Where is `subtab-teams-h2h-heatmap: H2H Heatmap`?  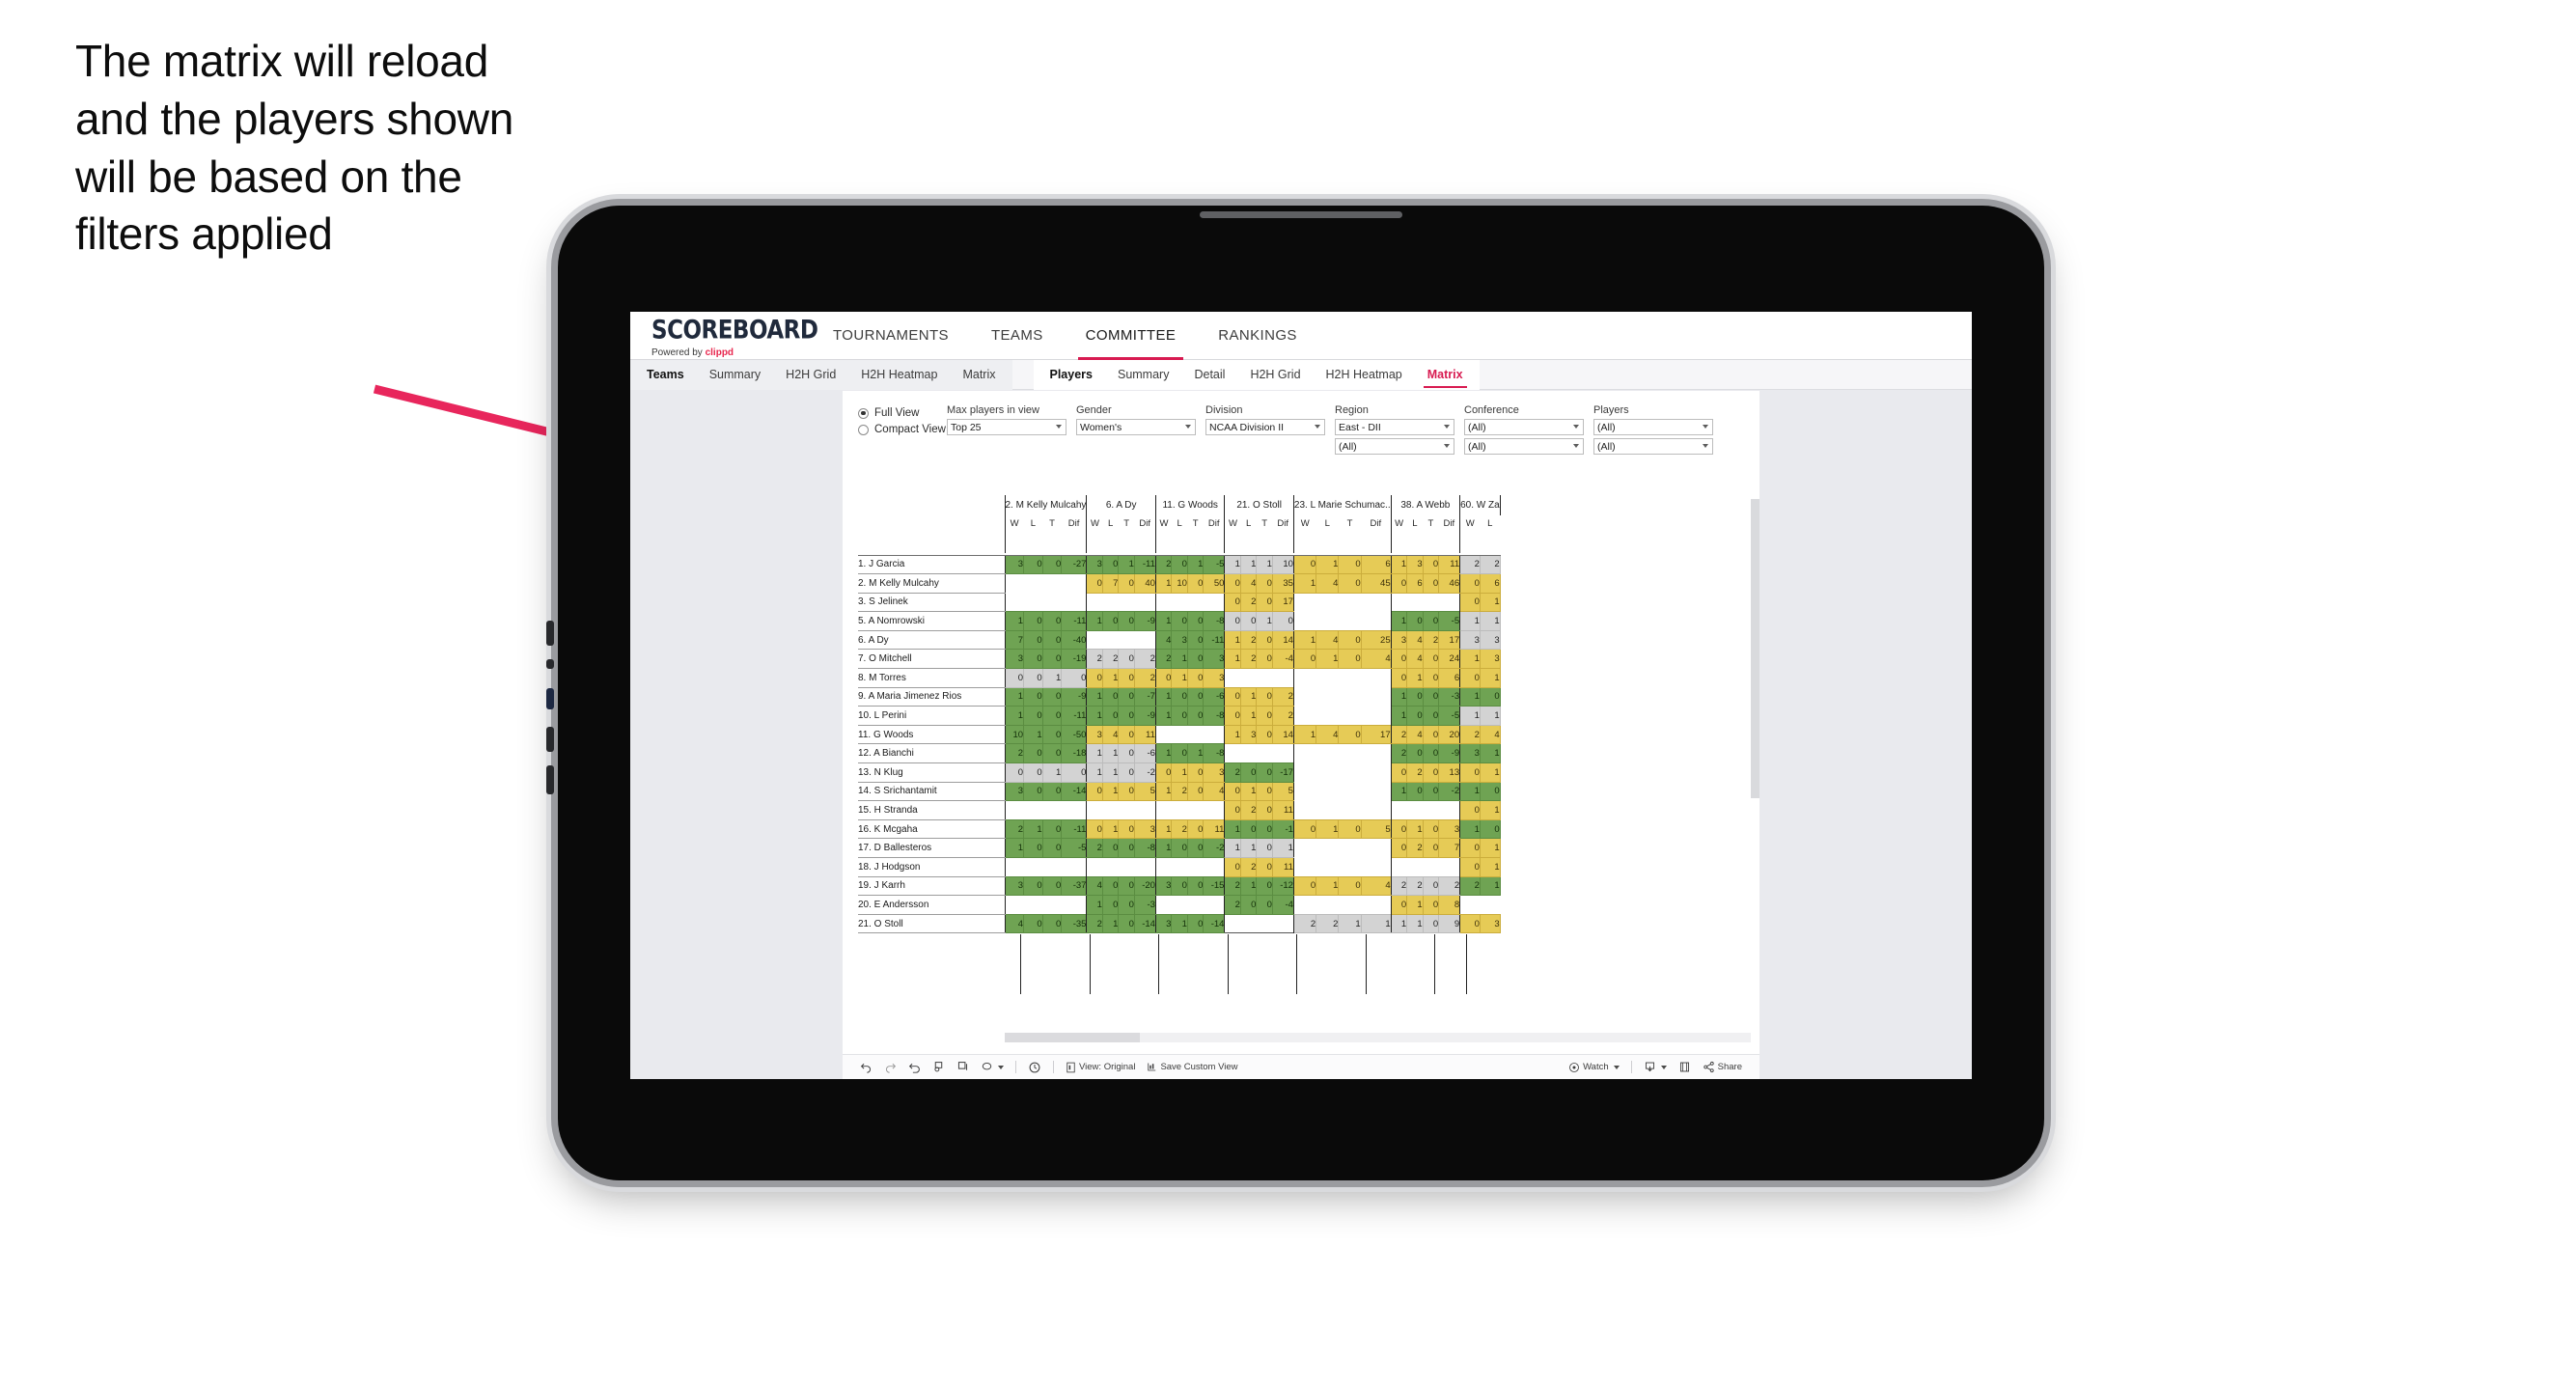 subtab-teams-h2h-heatmap: H2H Heatmap is located at coordinates (899, 375).